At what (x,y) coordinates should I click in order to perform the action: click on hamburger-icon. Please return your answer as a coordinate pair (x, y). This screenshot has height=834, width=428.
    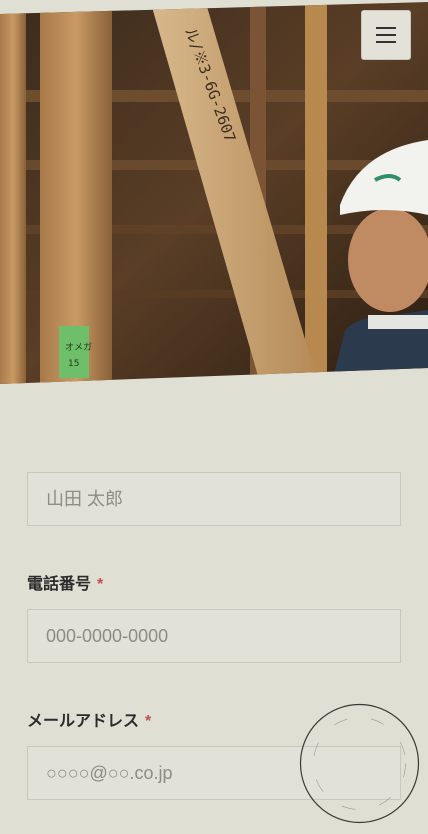
    Looking at the image, I should click on (386, 28).